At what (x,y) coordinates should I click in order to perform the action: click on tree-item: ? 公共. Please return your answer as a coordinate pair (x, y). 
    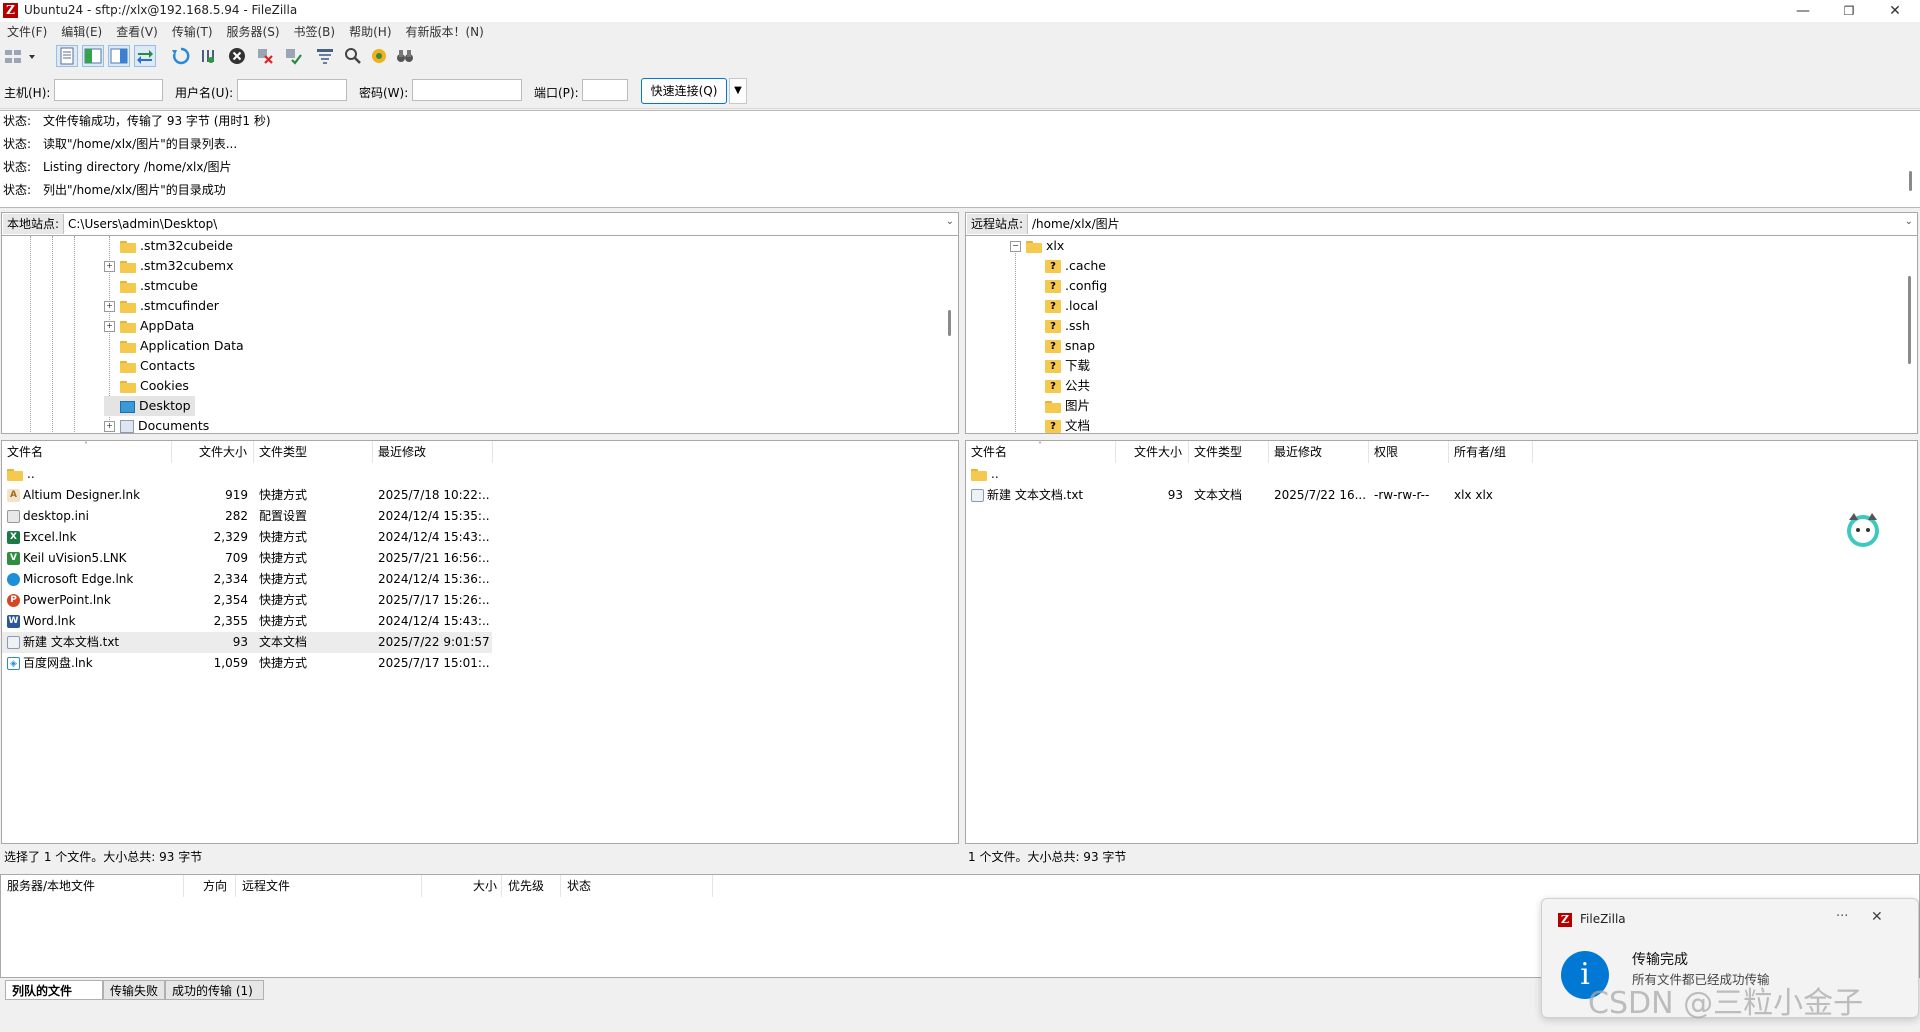
    Looking at the image, I should click on (1067, 386).